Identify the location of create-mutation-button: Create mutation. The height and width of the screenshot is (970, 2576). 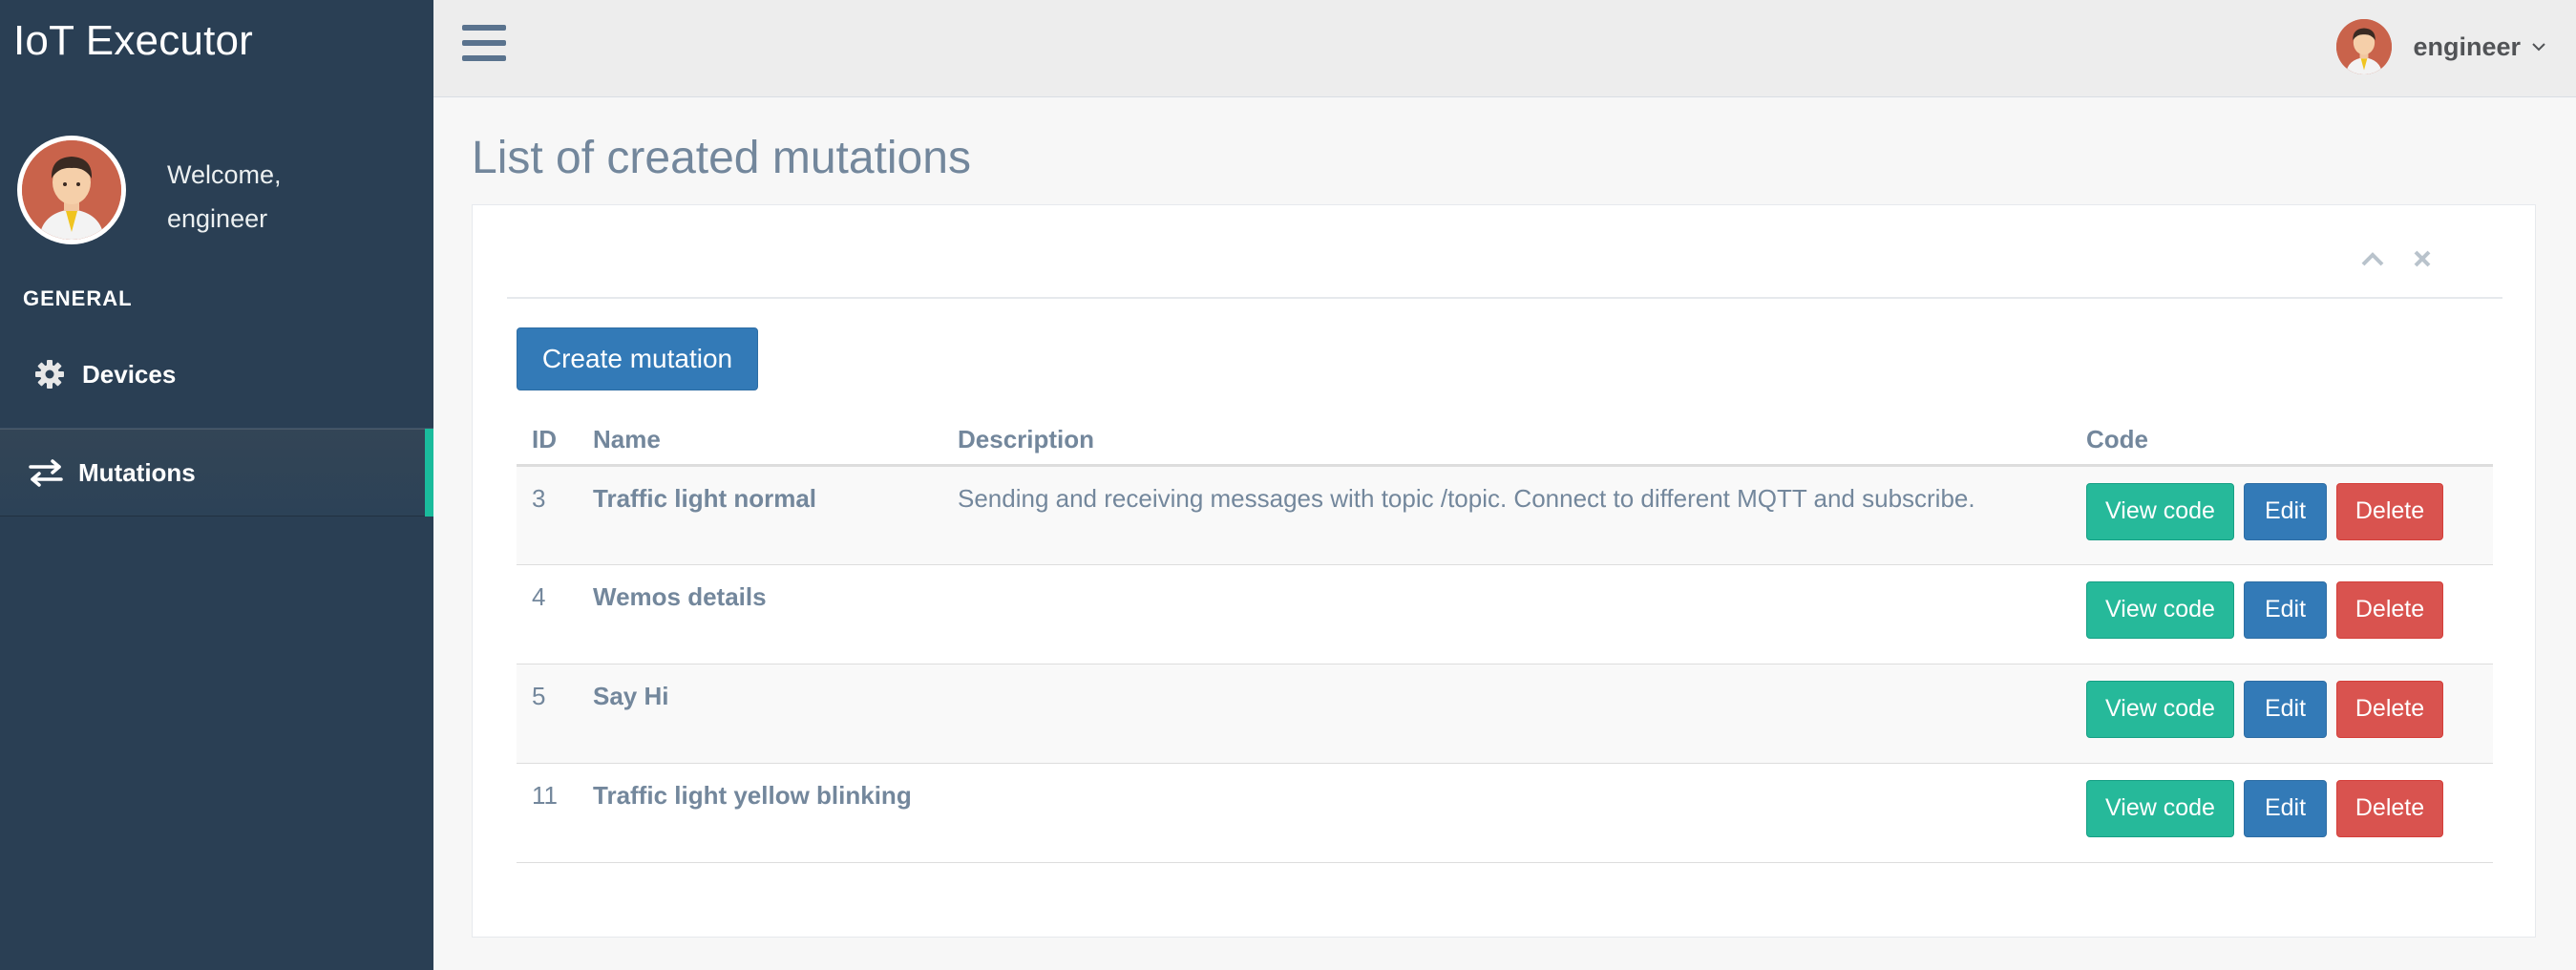
(637, 358).